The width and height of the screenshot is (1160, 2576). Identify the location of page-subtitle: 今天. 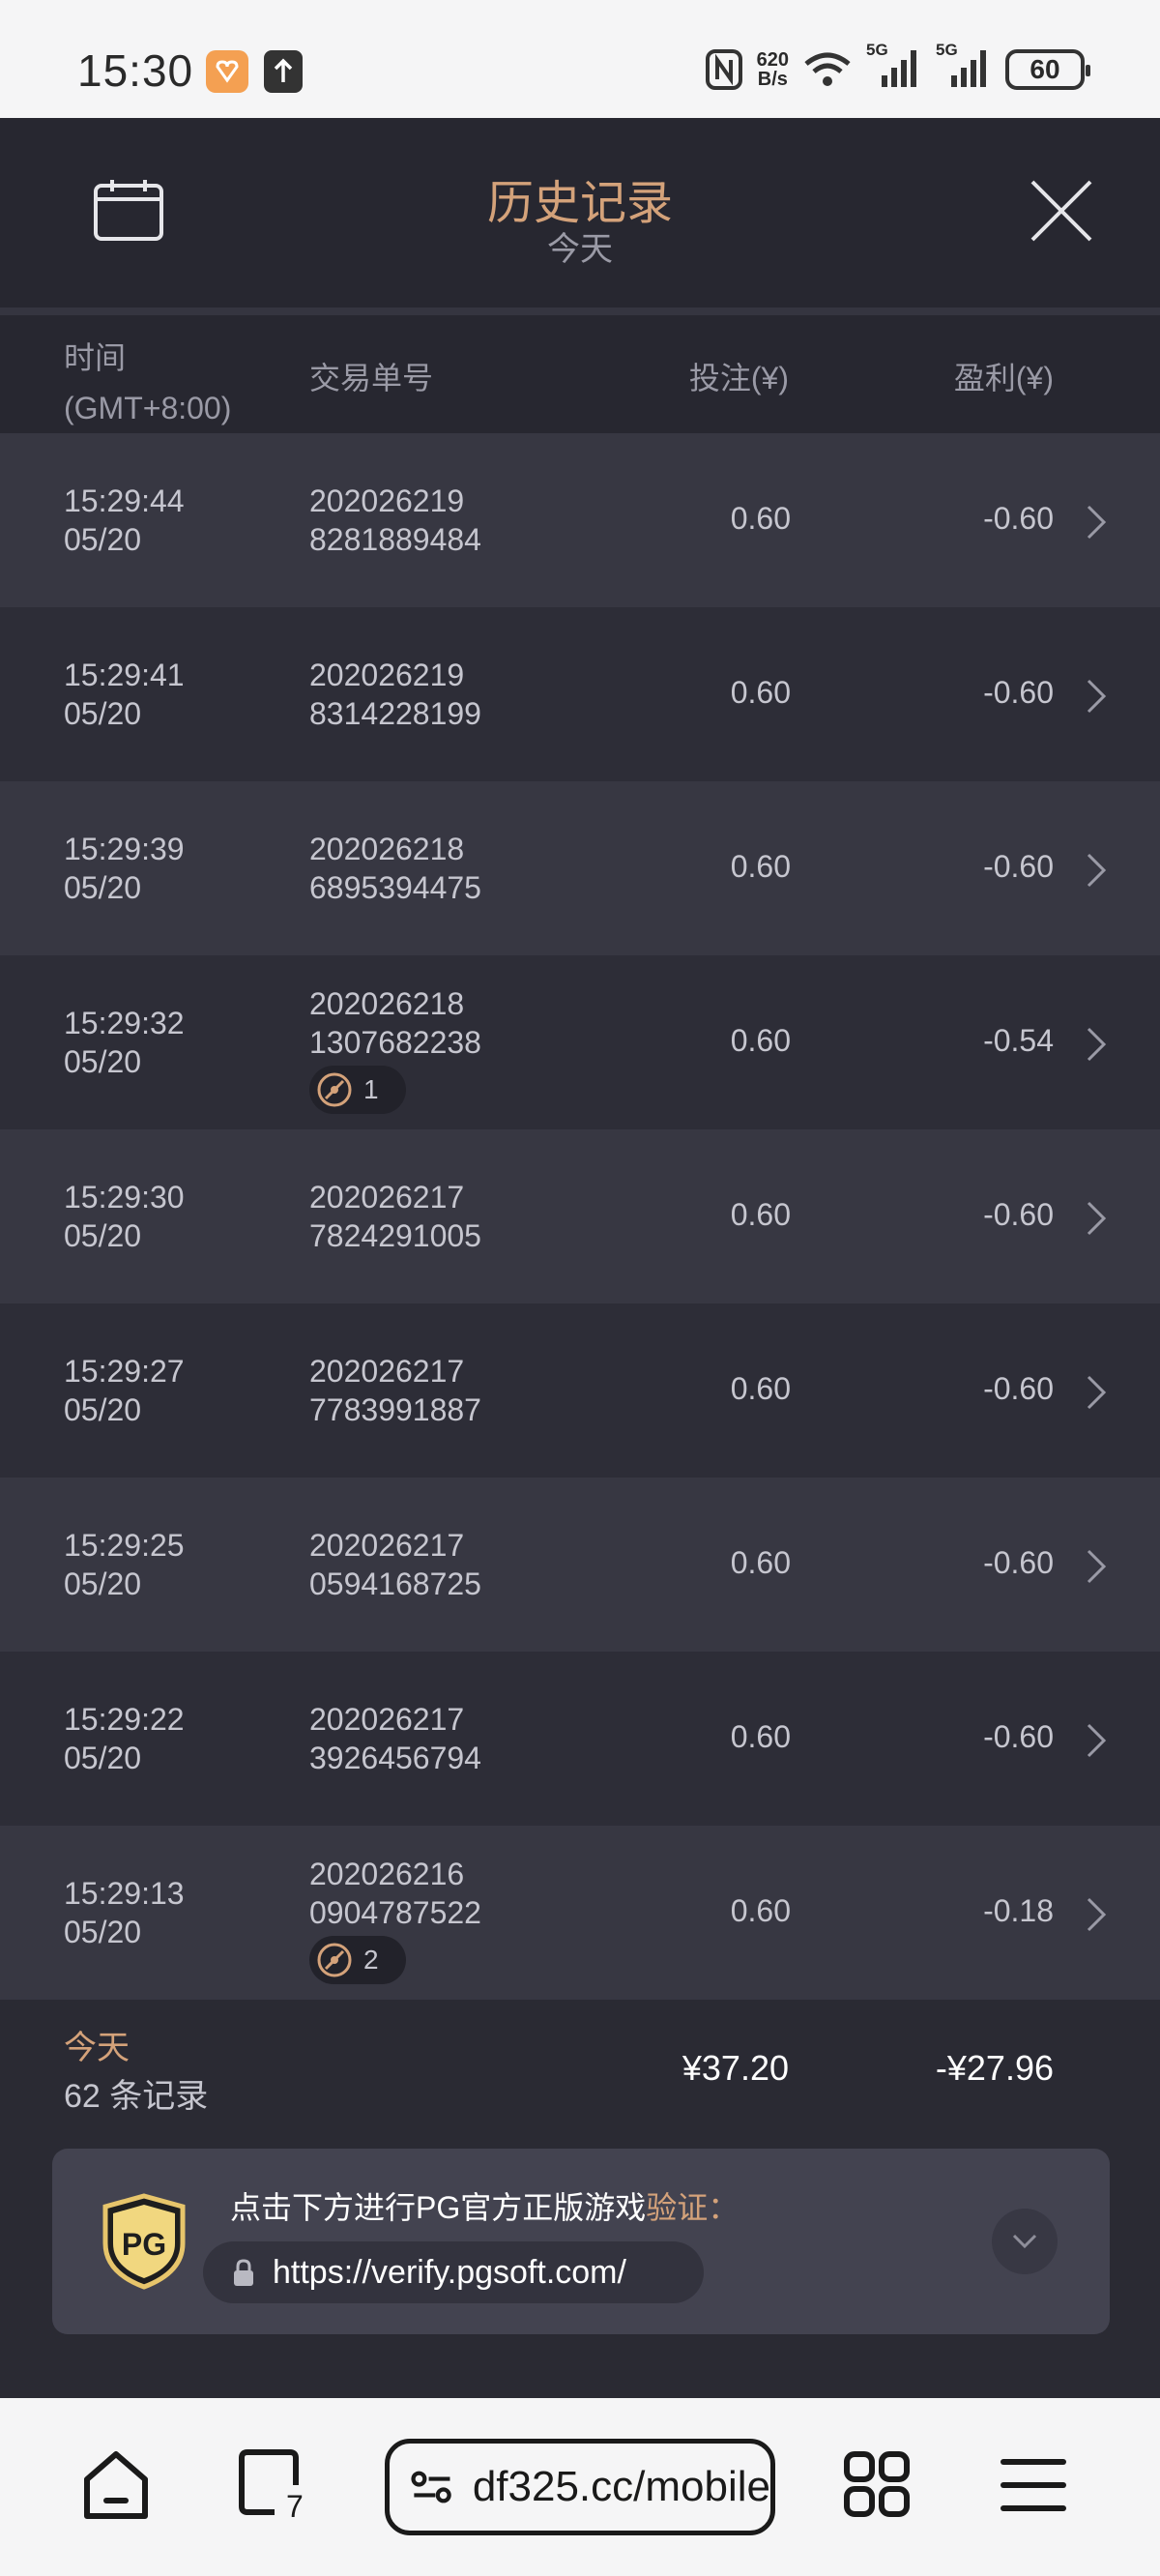
(580, 249).